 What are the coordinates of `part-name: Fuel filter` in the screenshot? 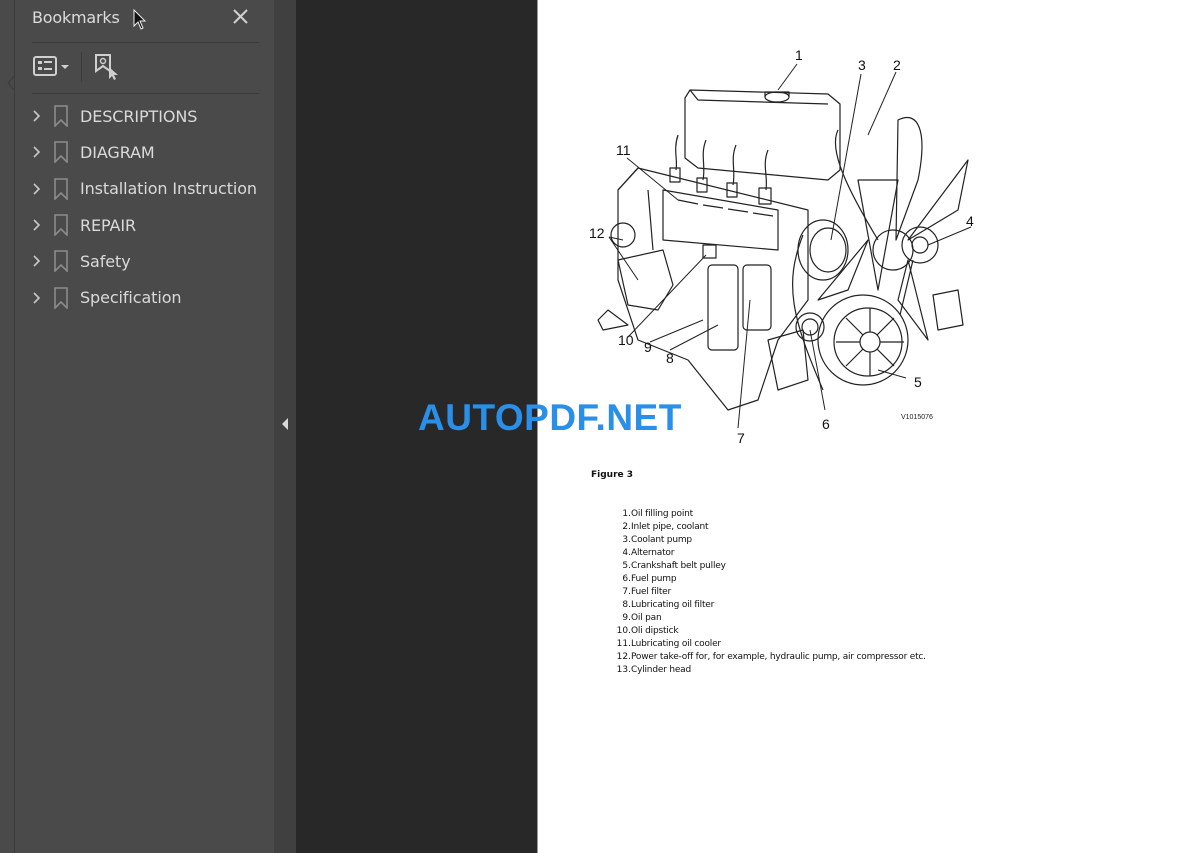 It's located at (651, 592).